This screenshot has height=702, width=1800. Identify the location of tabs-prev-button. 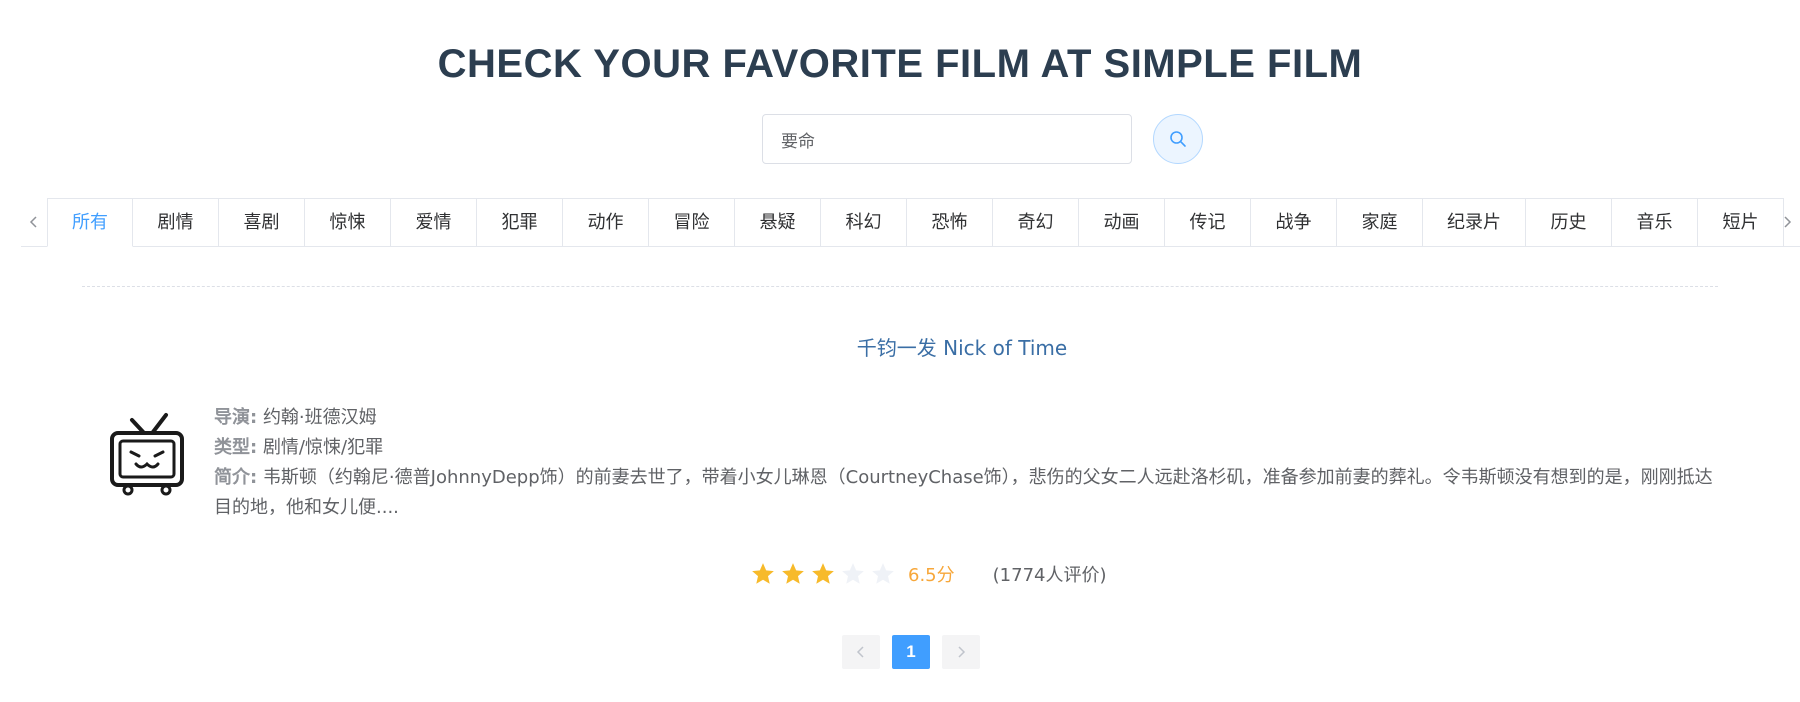
(34, 222).